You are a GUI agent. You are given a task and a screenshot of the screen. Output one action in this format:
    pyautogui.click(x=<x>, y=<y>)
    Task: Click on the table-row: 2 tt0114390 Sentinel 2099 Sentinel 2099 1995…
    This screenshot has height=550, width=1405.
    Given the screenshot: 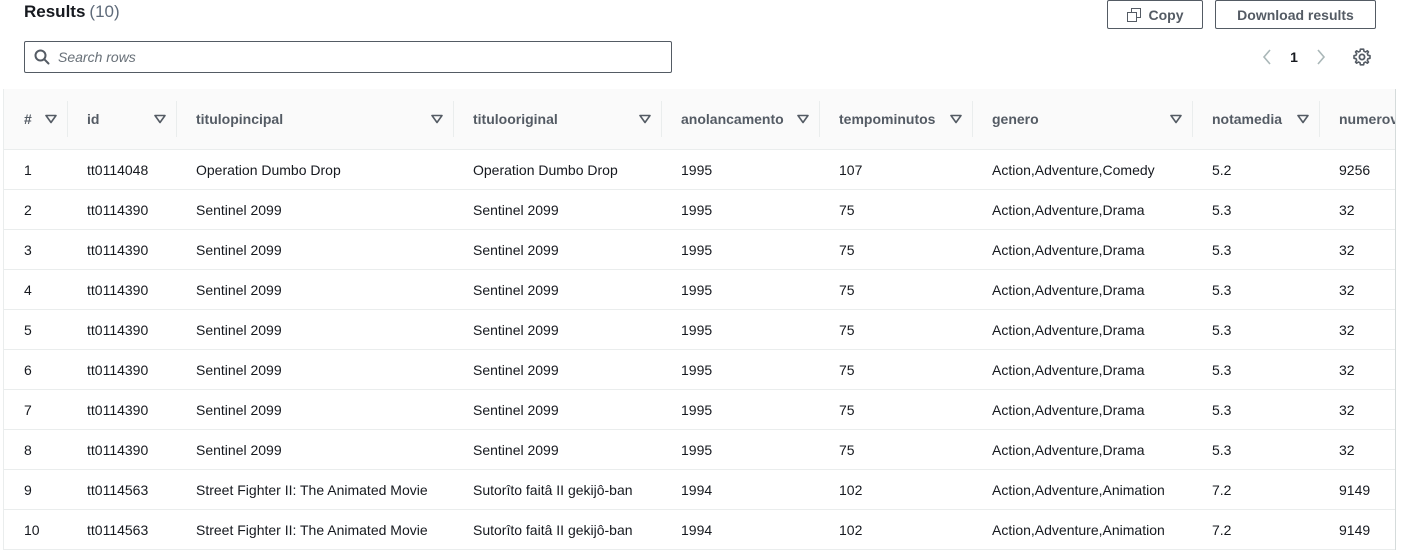 What is the action you would take?
    pyautogui.click(x=699, y=209)
    